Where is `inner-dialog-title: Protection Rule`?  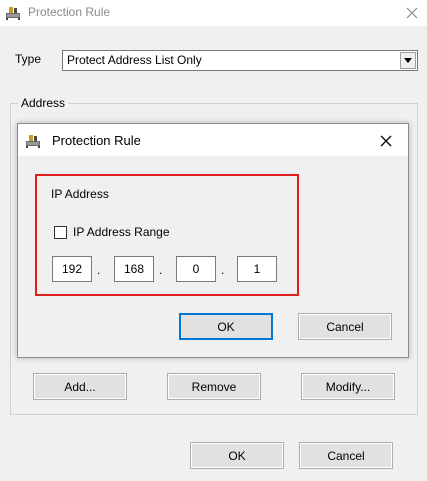
inner-dialog-title: Protection Rule is located at coordinates (96, 140).